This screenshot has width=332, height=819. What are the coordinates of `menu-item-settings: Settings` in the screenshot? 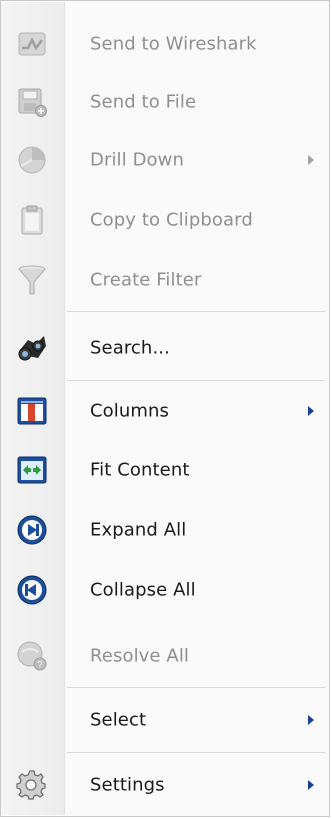 It's located at (165, 785).